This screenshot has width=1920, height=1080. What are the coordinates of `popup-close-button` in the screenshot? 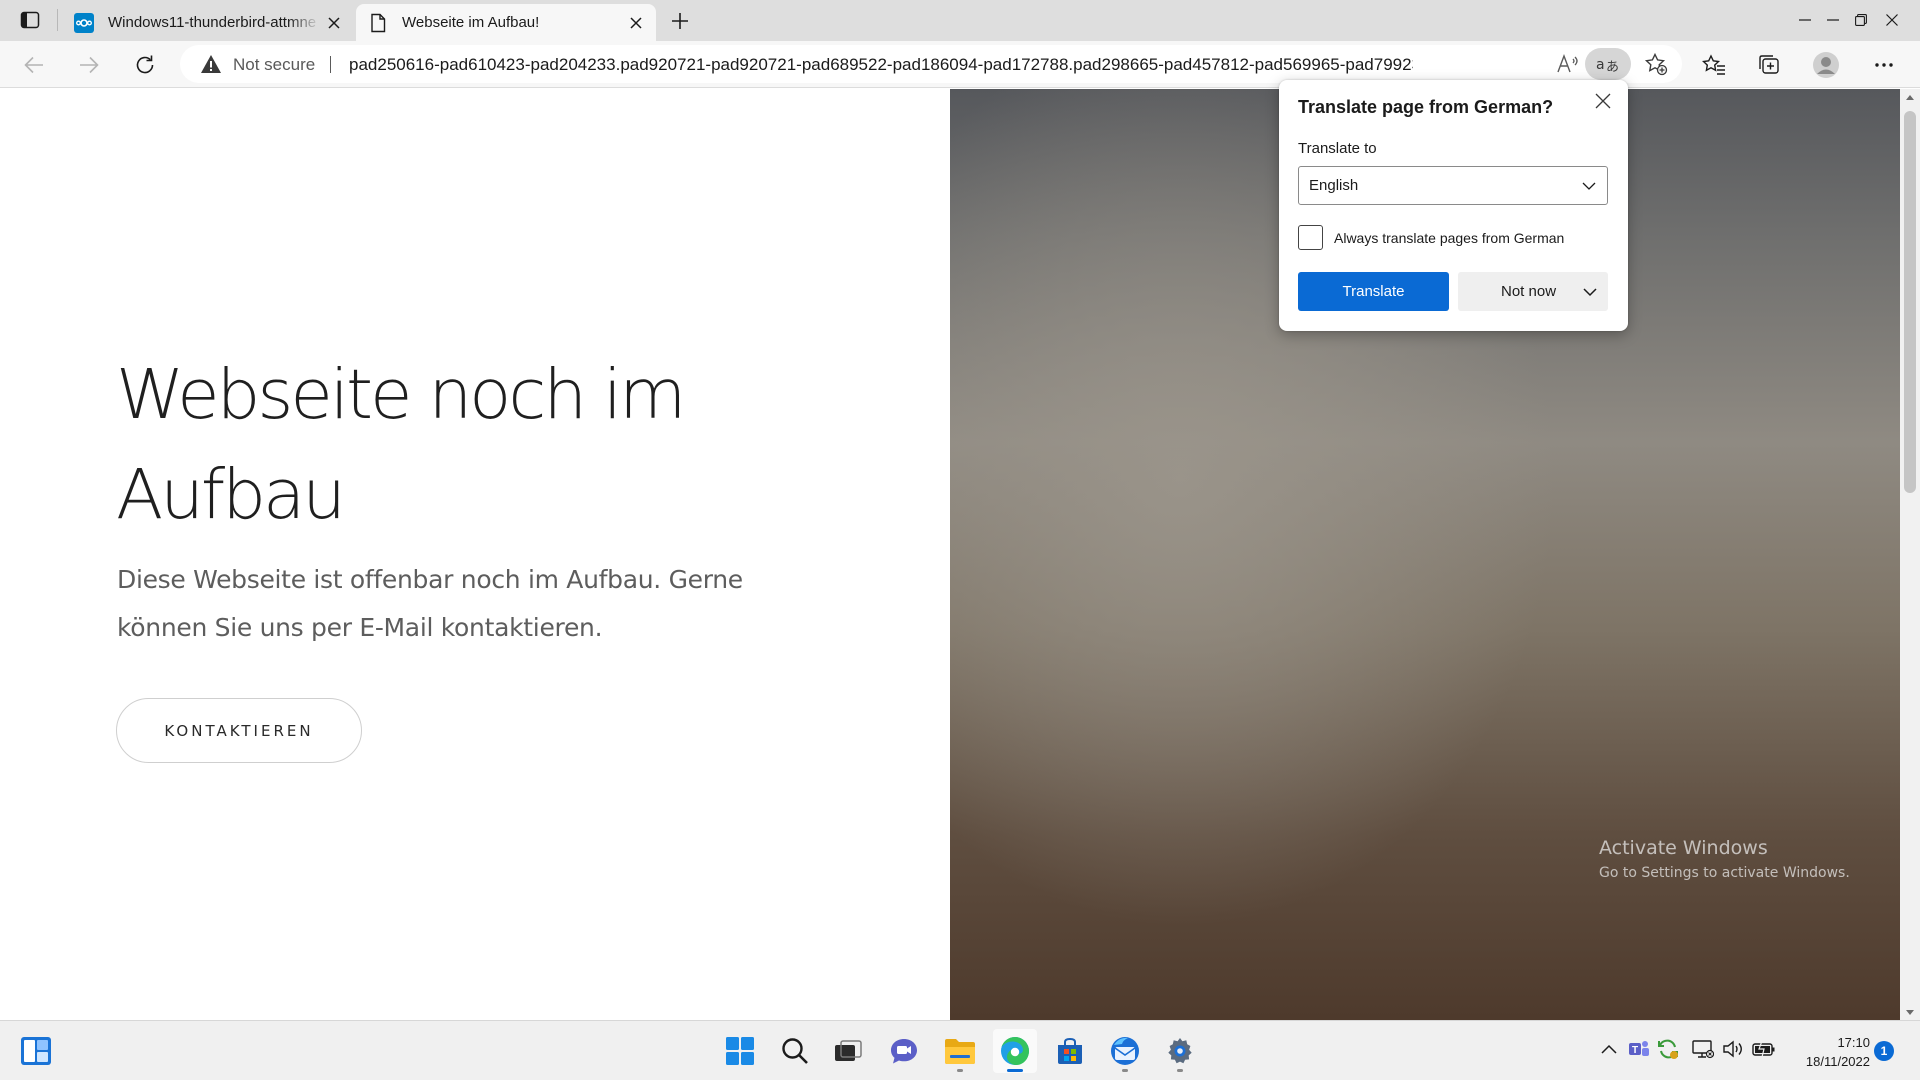 It's located at (1603, 101).